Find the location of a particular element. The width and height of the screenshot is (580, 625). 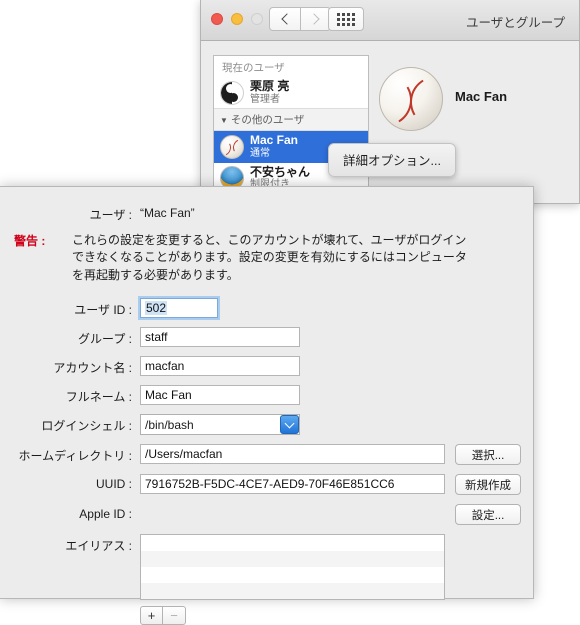

login-shell-row: ログインシェル : /bin/bash is located at coordinates (266, 425).